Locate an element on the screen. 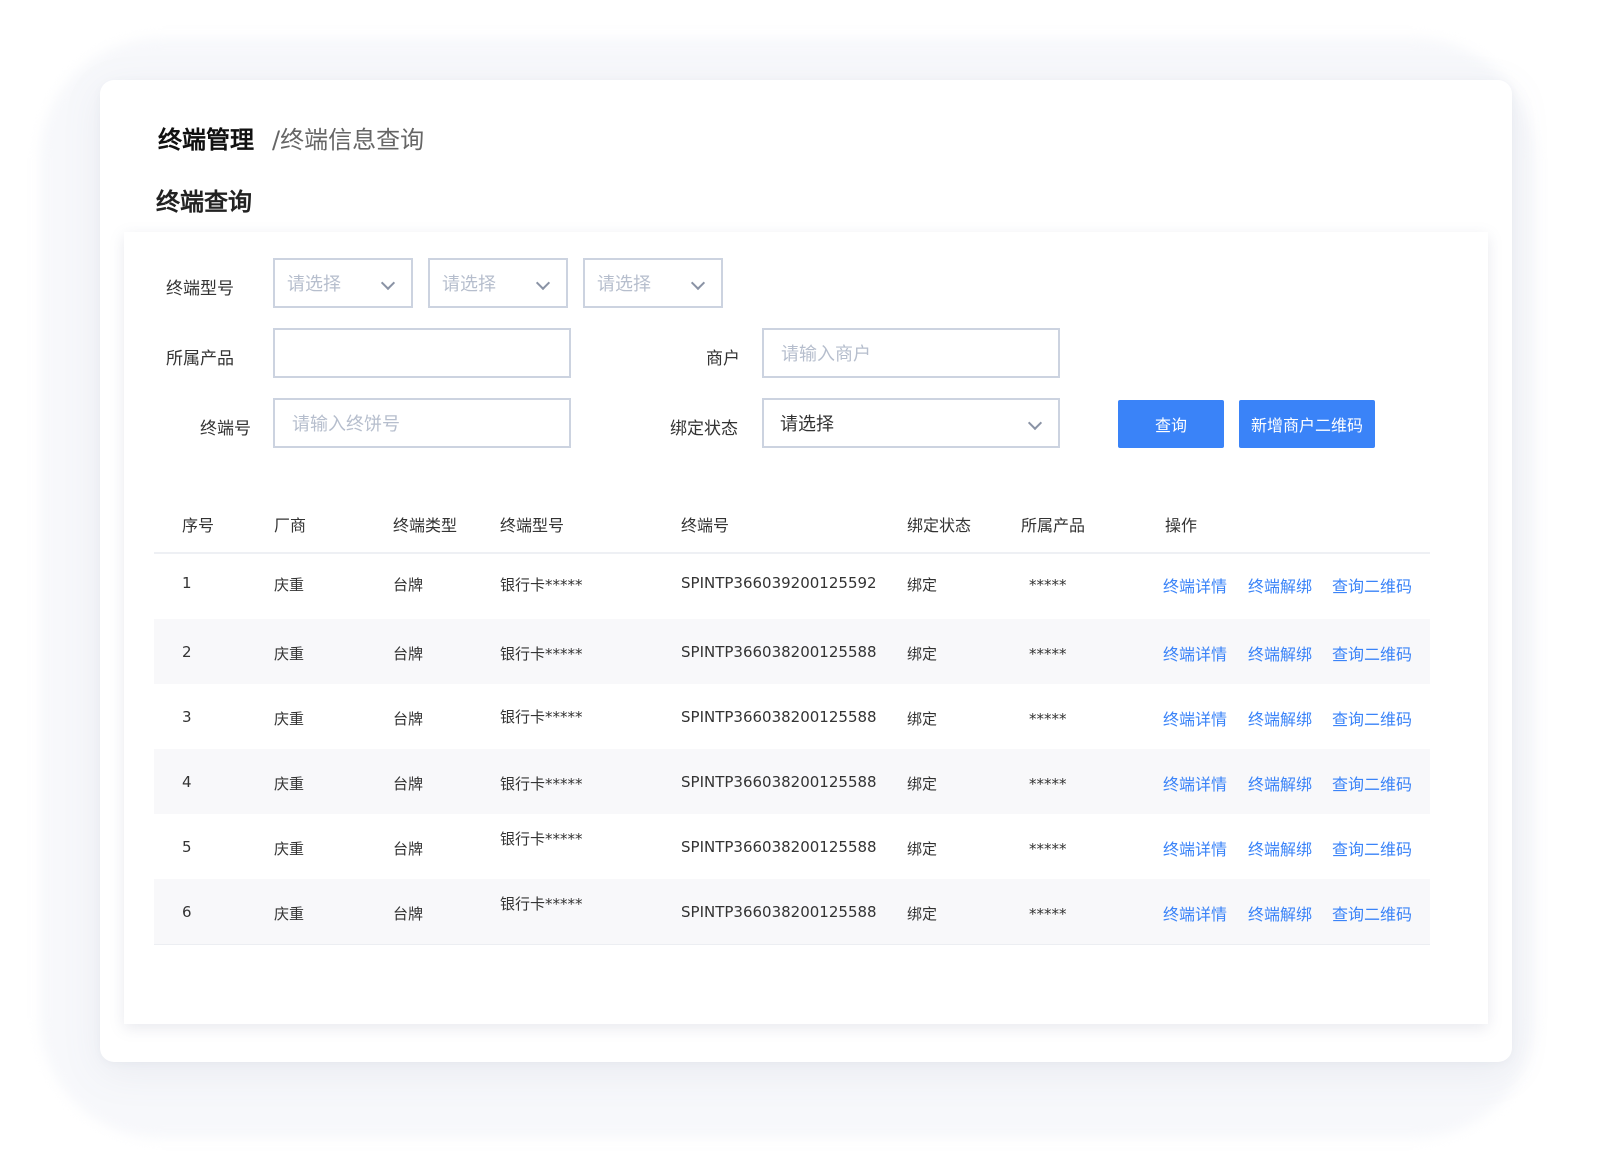  breadcrumb-root: 终端管理 is located at coordinates (206, 140).